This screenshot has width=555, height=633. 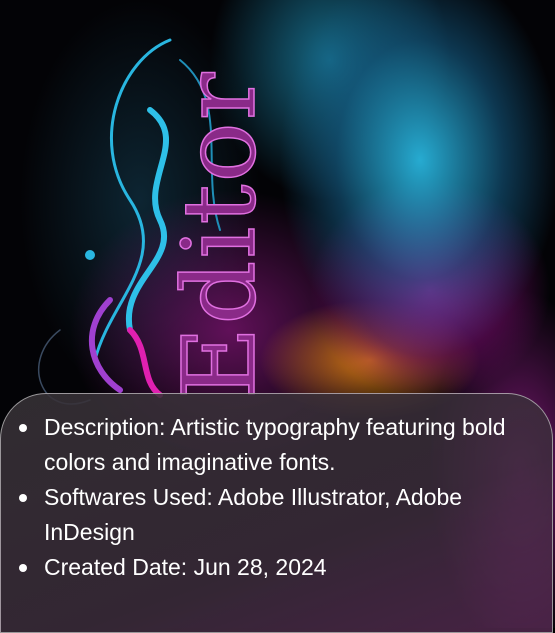 I want to click on editor-title-artwork: Editor, so click(x=219, y=235).